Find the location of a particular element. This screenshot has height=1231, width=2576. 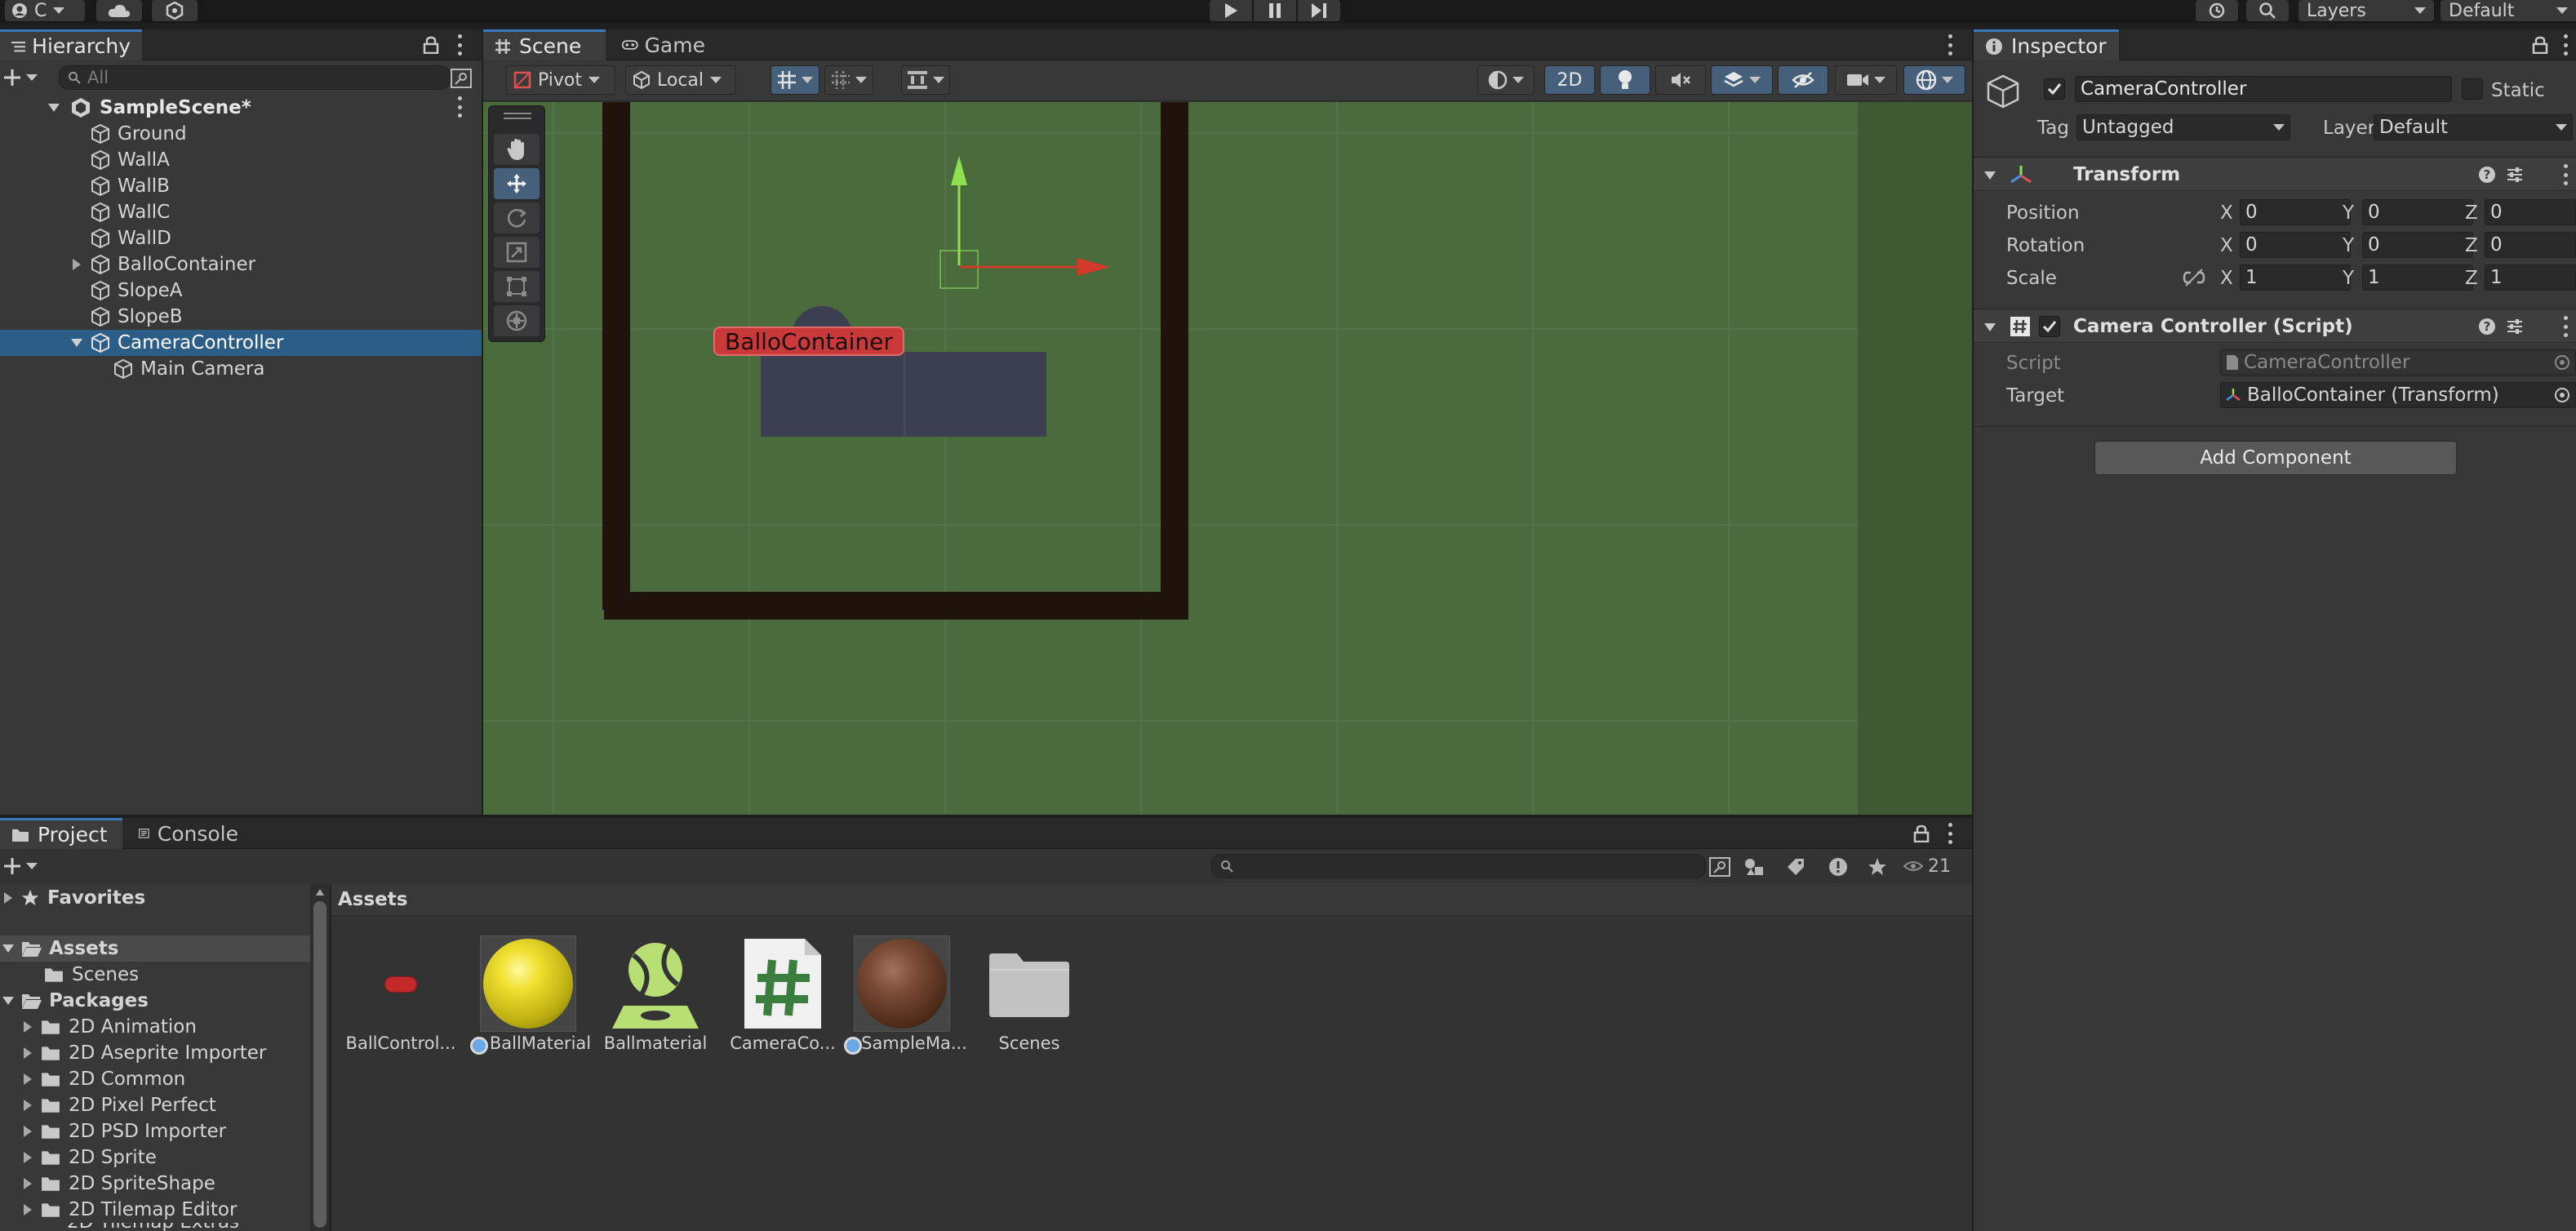

transform-menu-icon is located at coordinates (2565, 174).